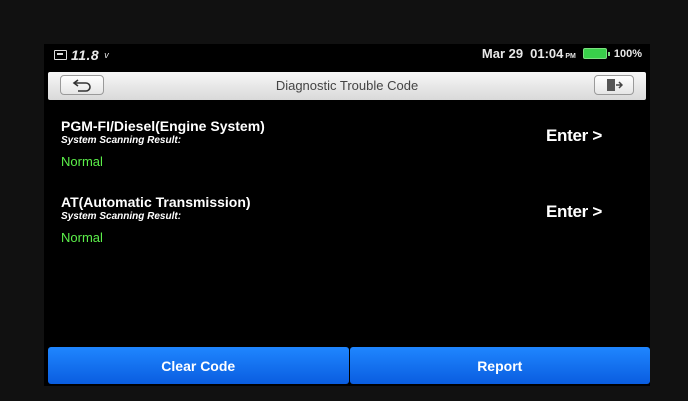 The height and width of the screenshot is (401, 688). I want to click on status-time: 01:04, so click(547, 53).